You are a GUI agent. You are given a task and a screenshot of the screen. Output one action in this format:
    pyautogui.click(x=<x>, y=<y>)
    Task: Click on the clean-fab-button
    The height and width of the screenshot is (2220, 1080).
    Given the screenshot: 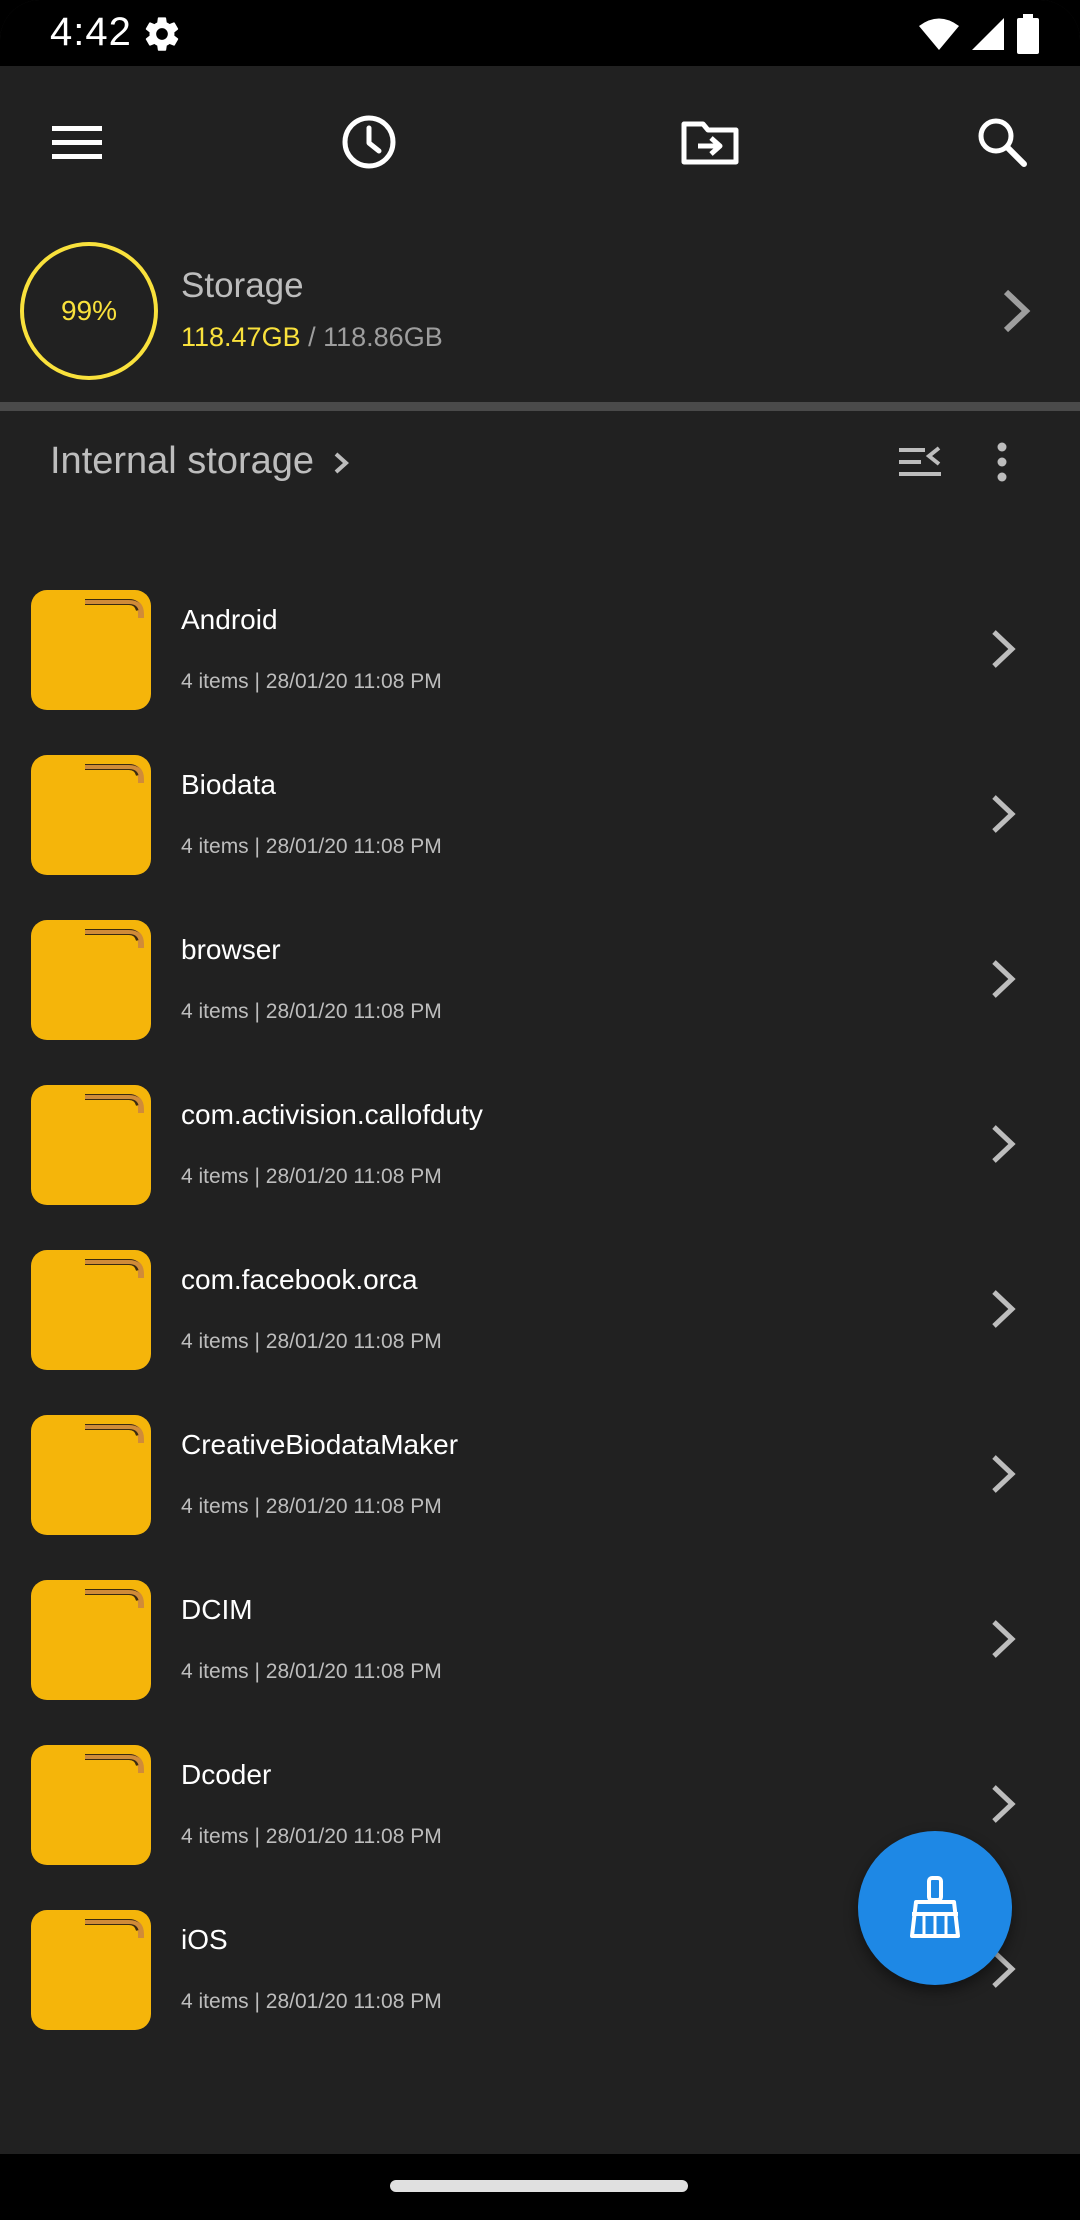 What is the action you would take?
    pyautogui.click(x=935, y=1908)
    